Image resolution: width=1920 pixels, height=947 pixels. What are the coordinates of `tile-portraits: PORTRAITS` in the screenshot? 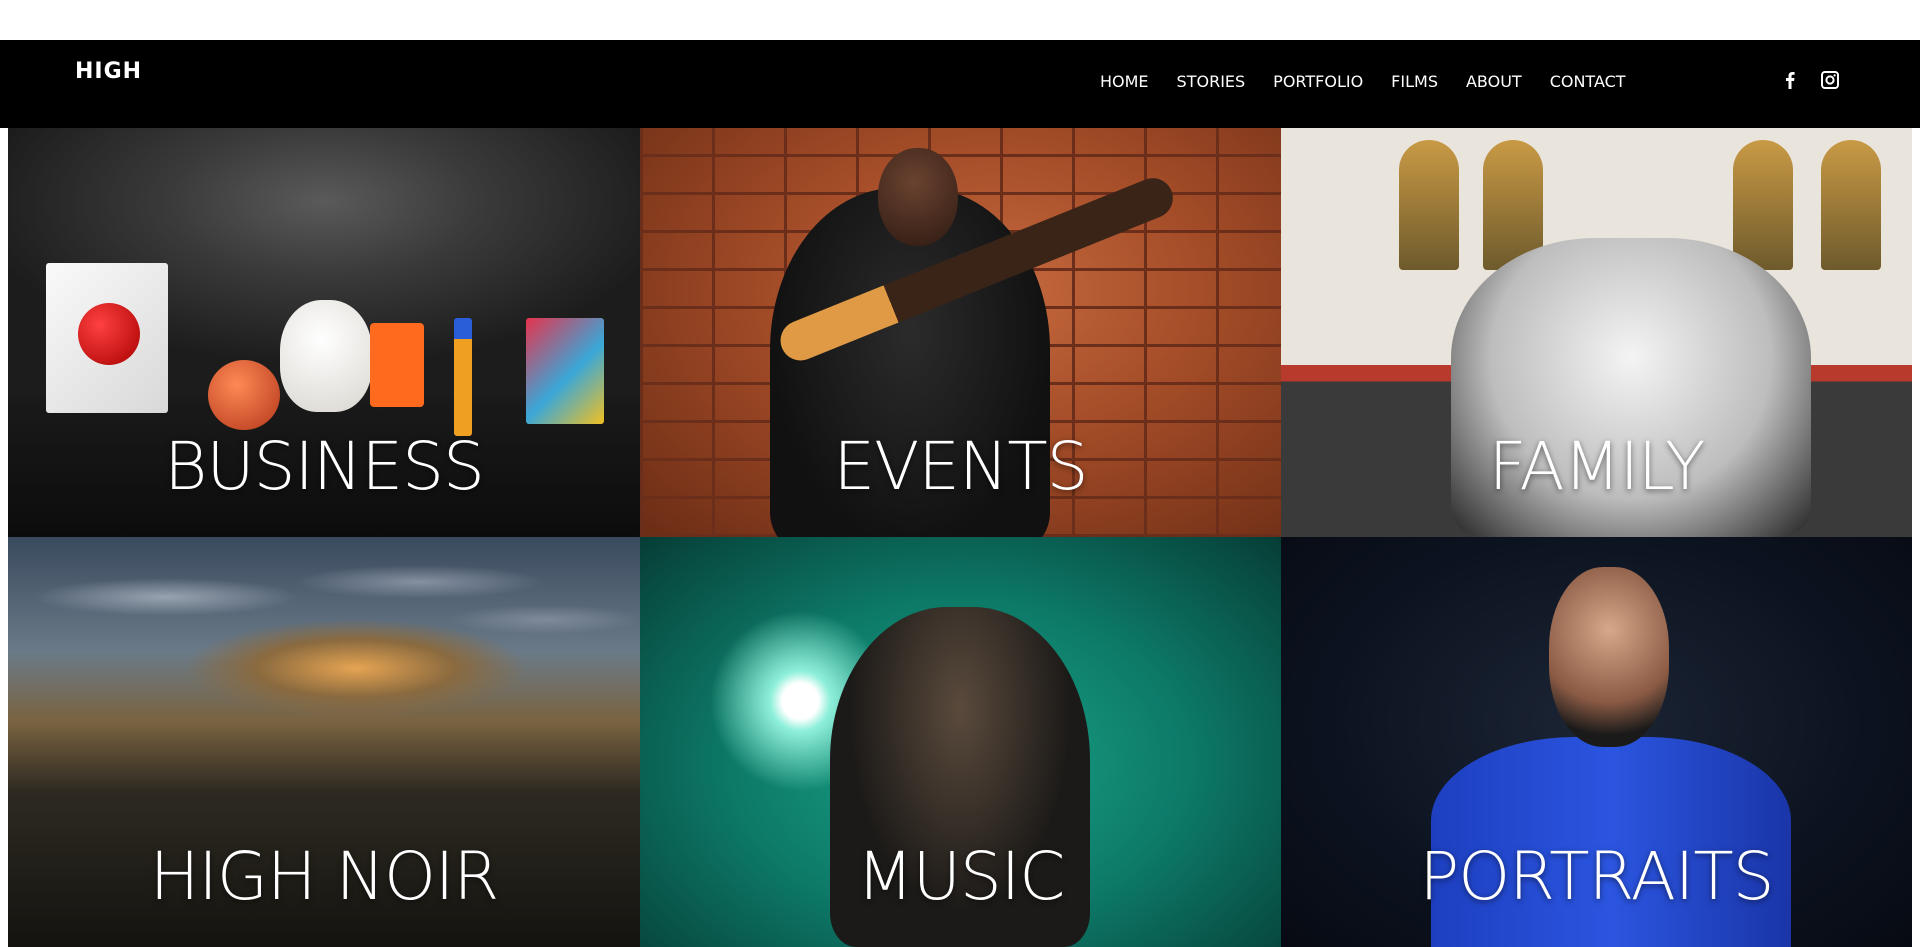 It's located at (1596, 742).